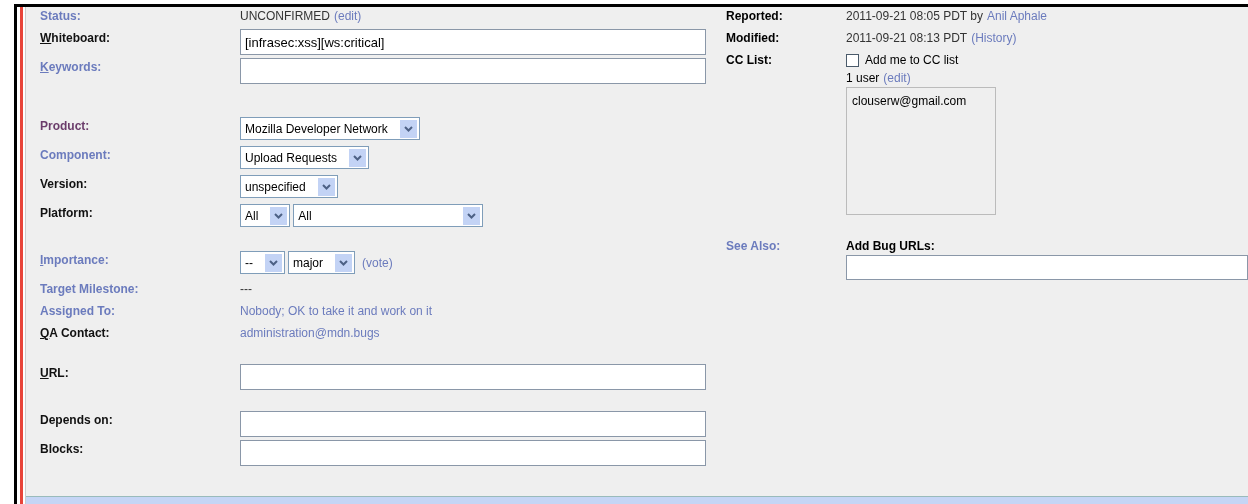  I want to click on input-field: [infrasec:xss][ws:critical], so click(473, 42).